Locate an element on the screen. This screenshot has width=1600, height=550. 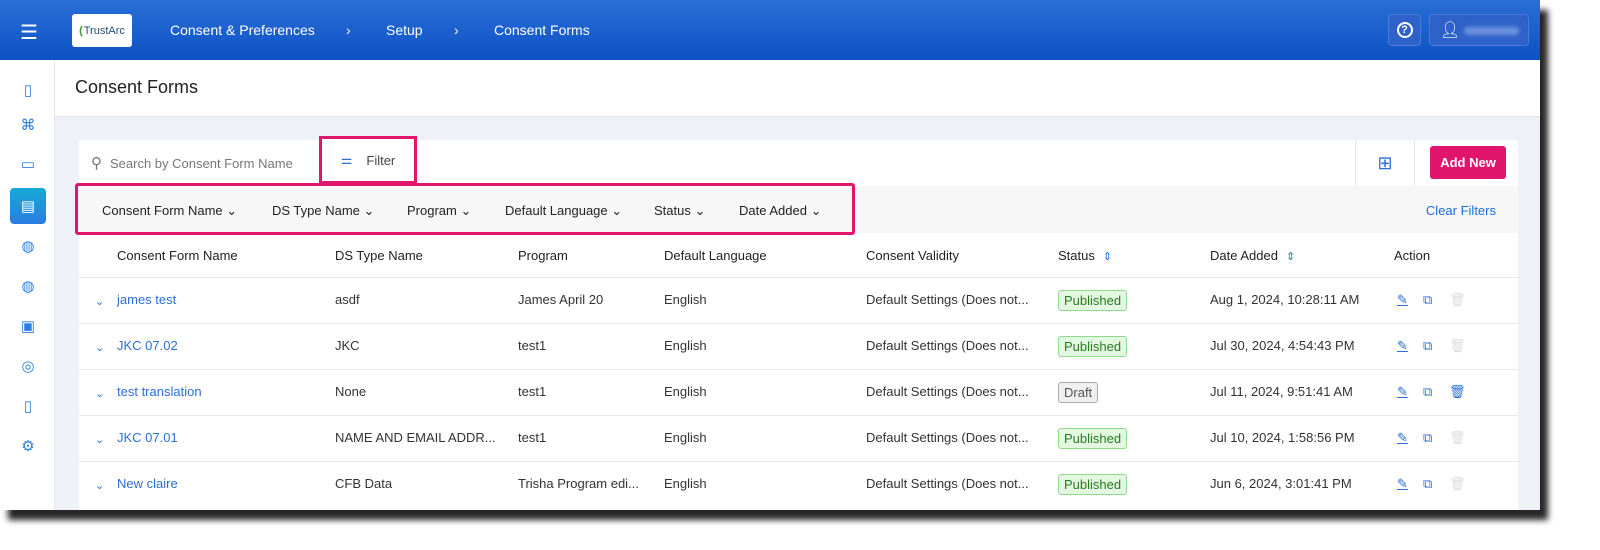
sidebar-item-hierarchy: ⌘ is located at coordinates (28, 125).